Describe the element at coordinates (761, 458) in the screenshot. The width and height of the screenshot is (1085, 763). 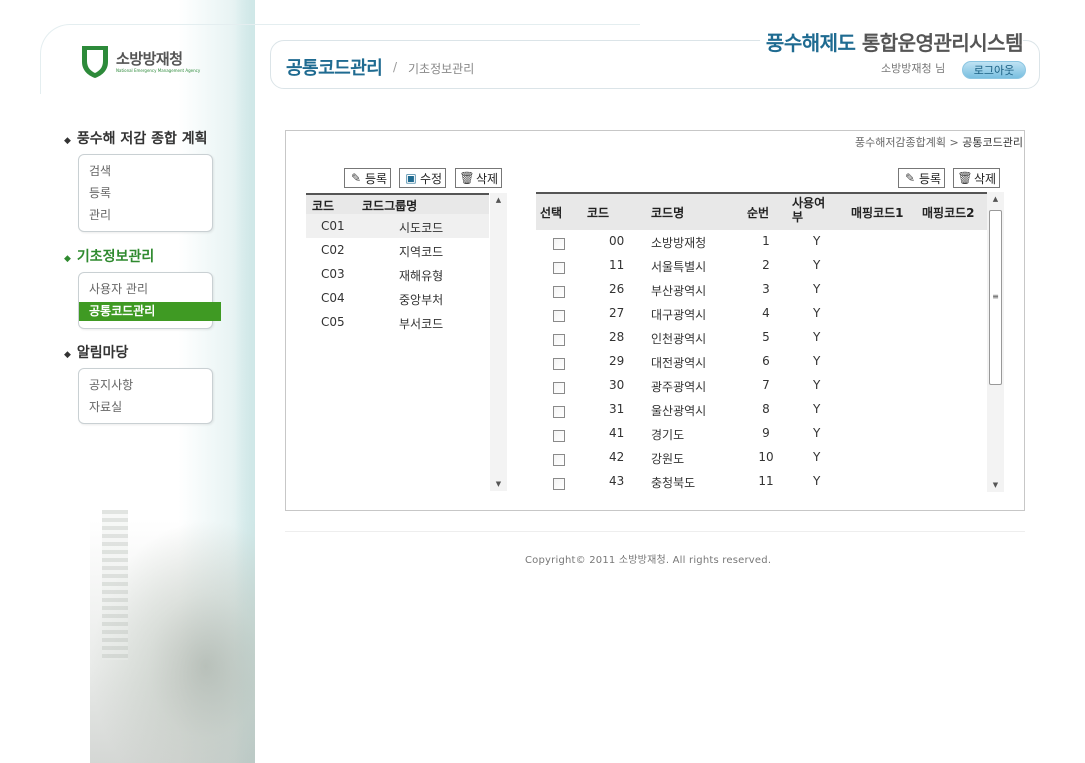
I see `table-row: 42 강원도 10 Y` at that location.